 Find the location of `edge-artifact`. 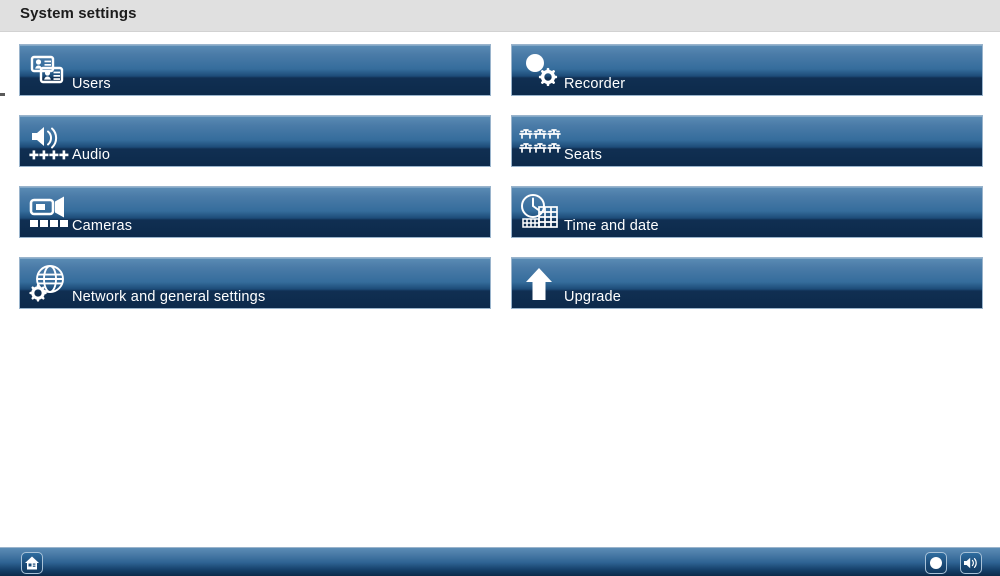

edge-artifact is located at coordinates (2, 94).